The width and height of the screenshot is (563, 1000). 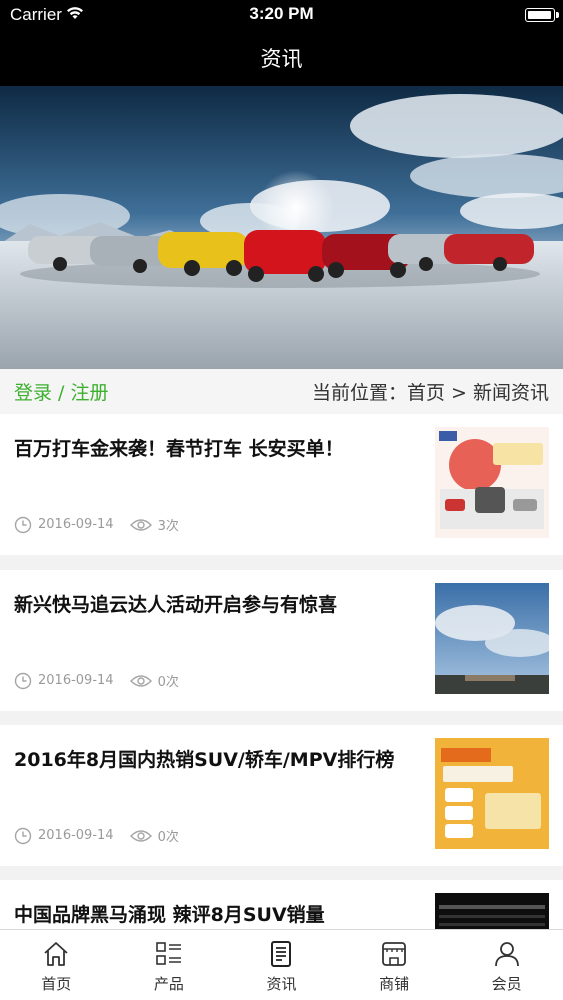 I want to click on tab-home: 首页, so click(x=56, y=965).